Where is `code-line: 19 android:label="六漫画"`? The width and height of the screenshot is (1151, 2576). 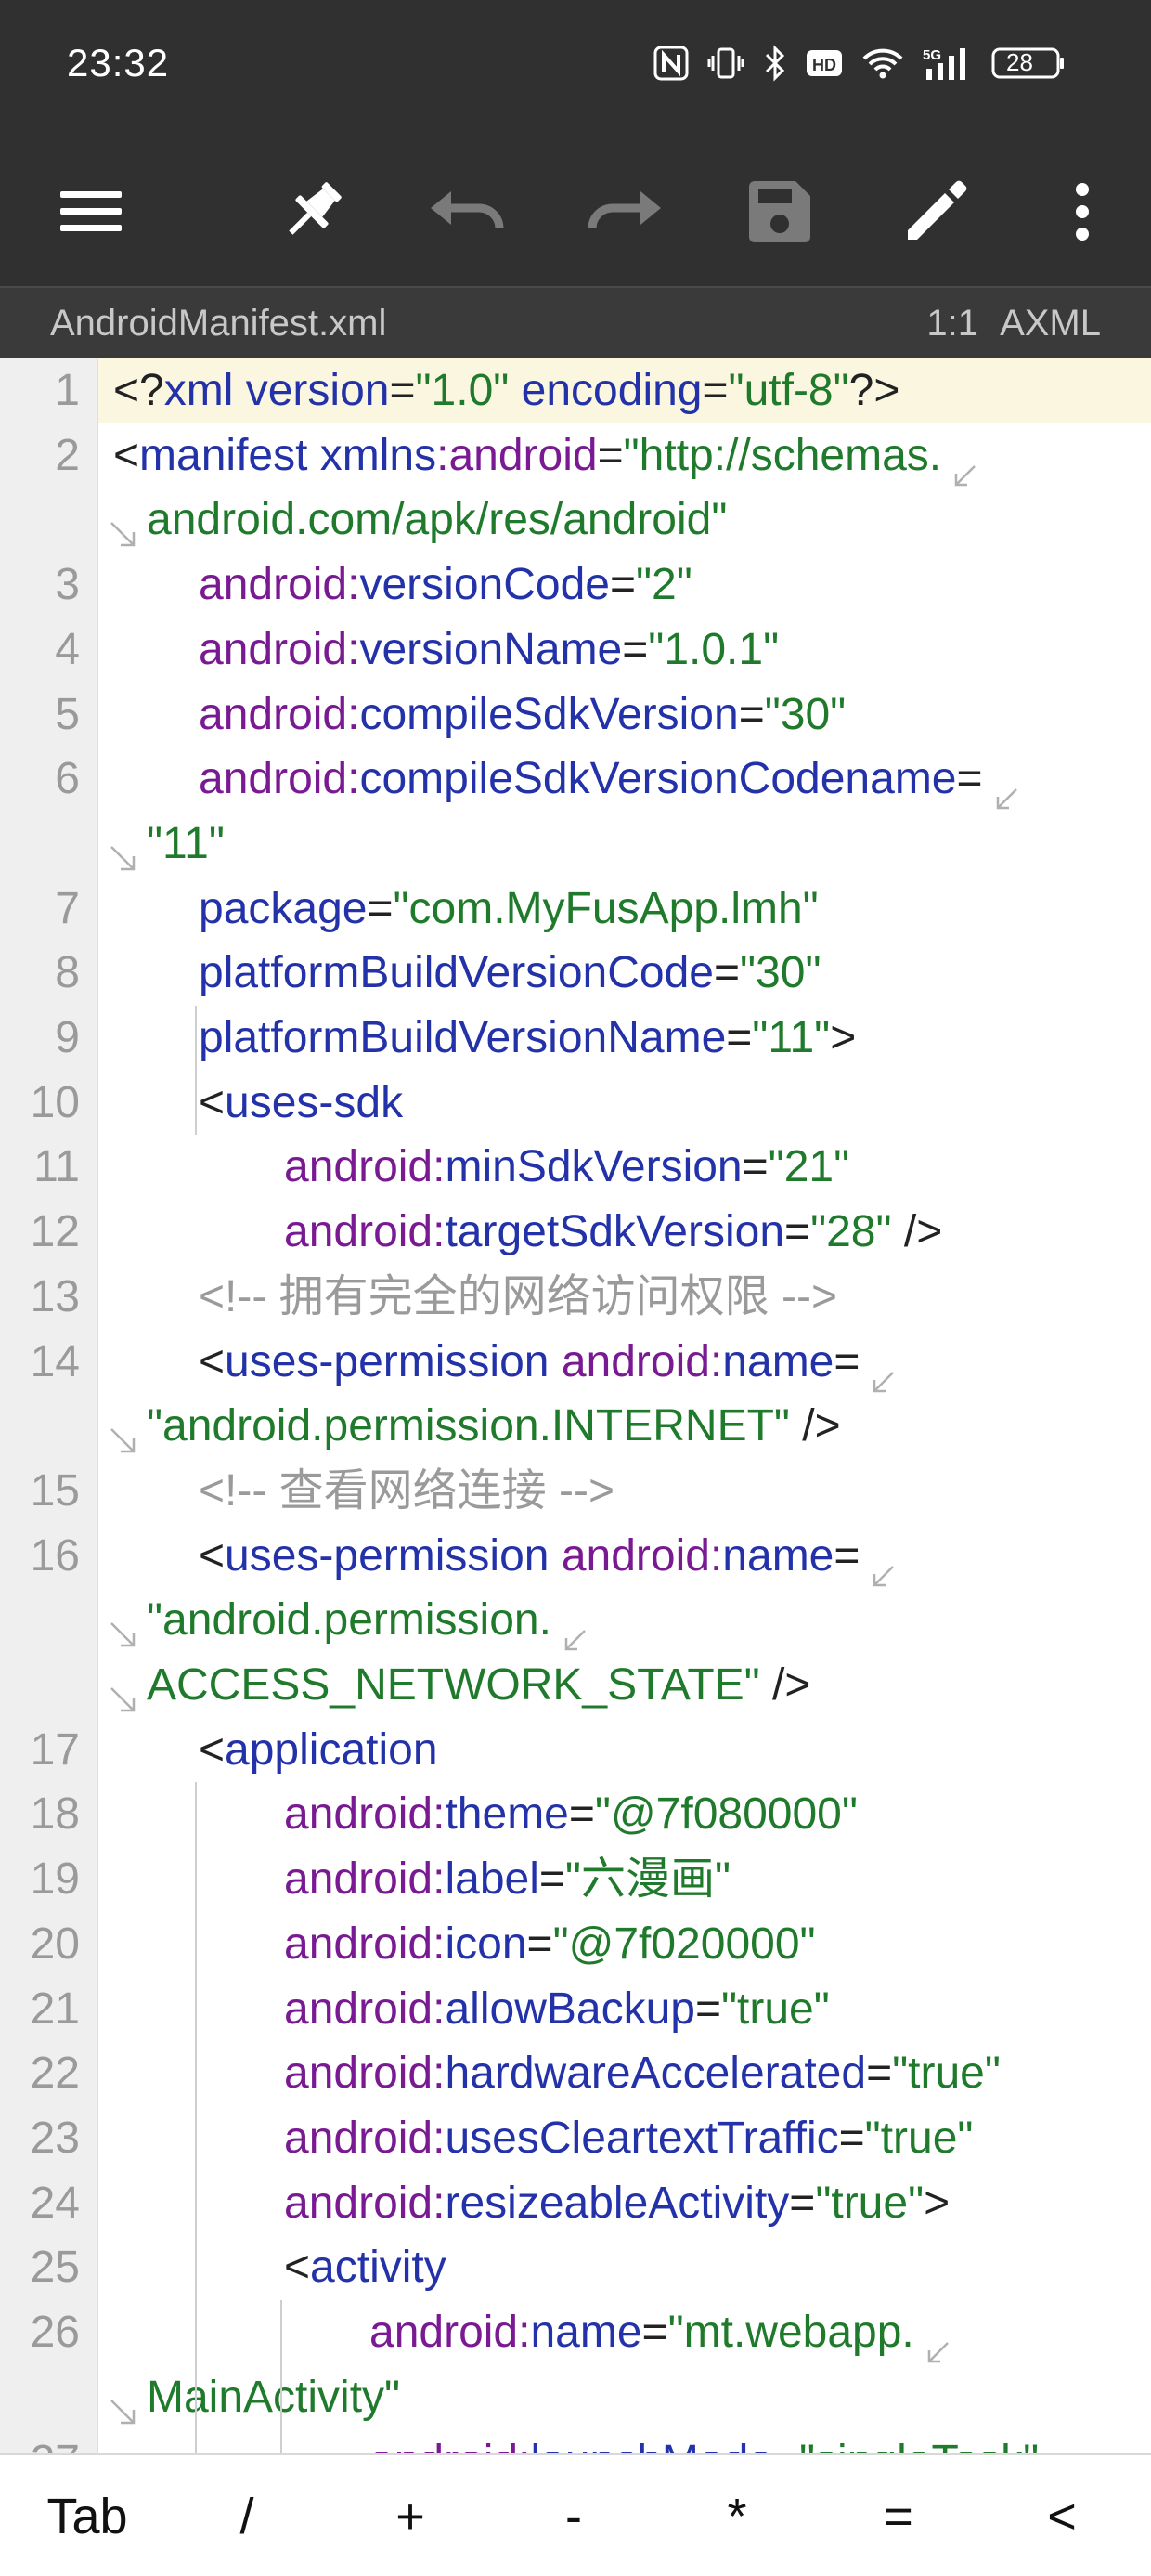 code-line: 19 android:label="六漫画" is located at coordinates (575, 1880).